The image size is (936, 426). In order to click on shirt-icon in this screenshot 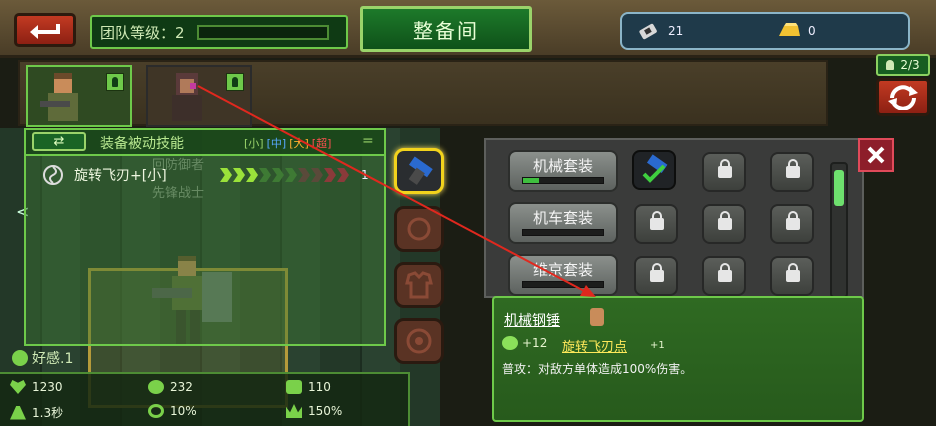, I will do `click(419, 285)`.